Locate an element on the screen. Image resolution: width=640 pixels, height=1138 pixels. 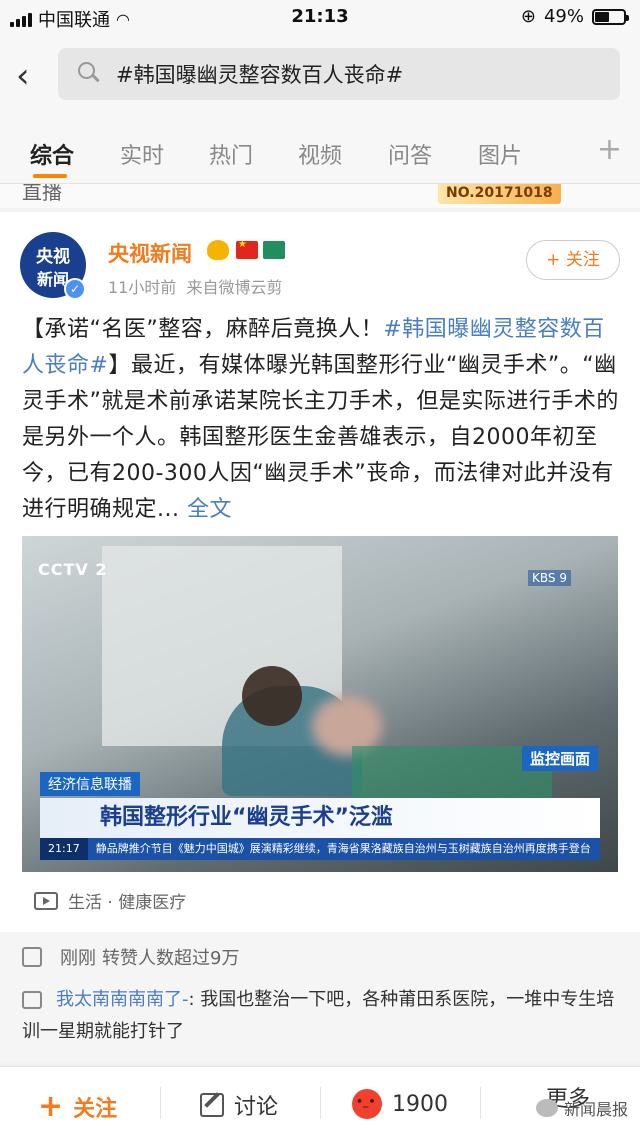
search-input: #韩国曝幽灵整容数百人丧命# is located at coordinates (339, 74).